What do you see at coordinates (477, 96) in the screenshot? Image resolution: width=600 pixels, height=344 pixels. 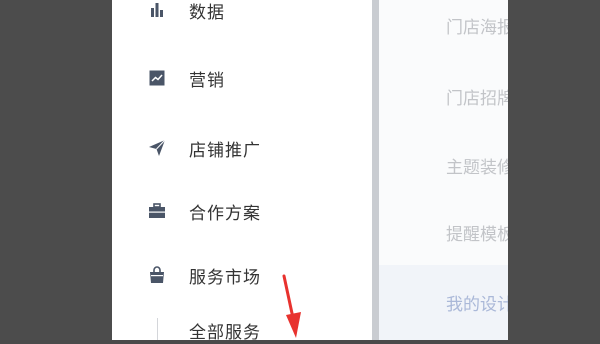 I see `secondary-menu-item: 门店招牌` at bounding box center [477, 96].